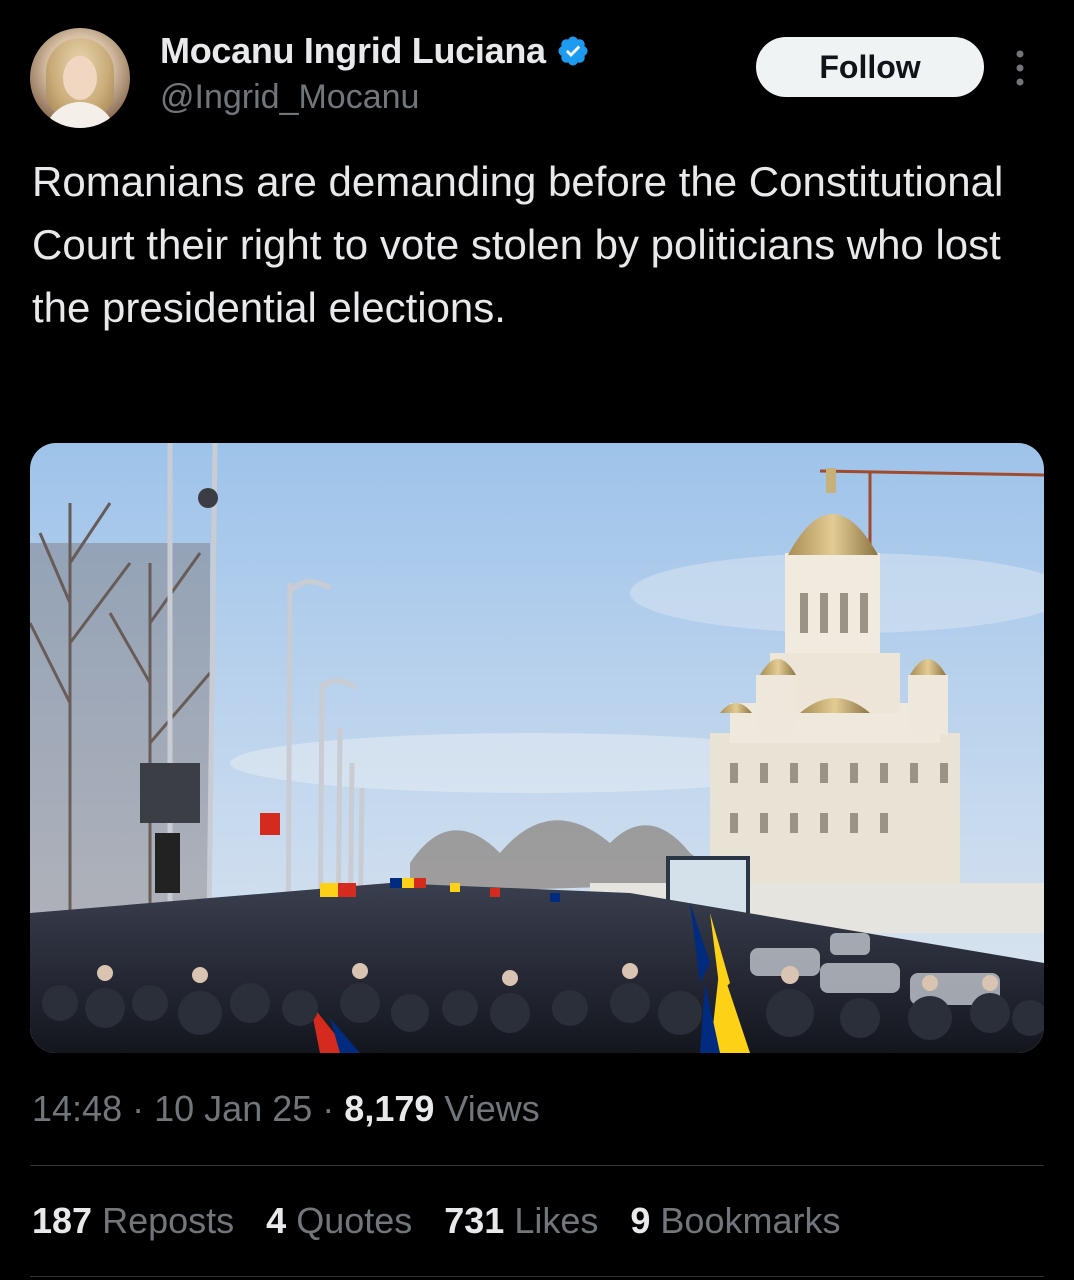 The image size is (1074, 1280). Describe the element at coordinates (556, 1220) in the screenshot. I see `likes-label: Likes` at that location.